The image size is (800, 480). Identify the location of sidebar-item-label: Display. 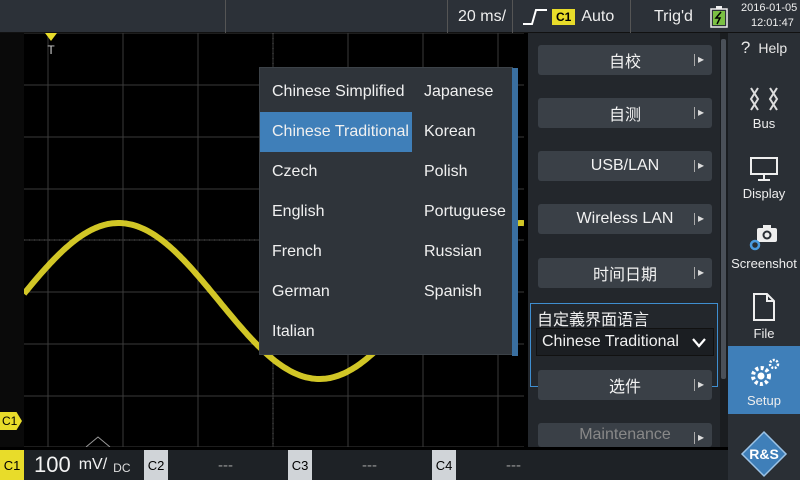
(764, 193).